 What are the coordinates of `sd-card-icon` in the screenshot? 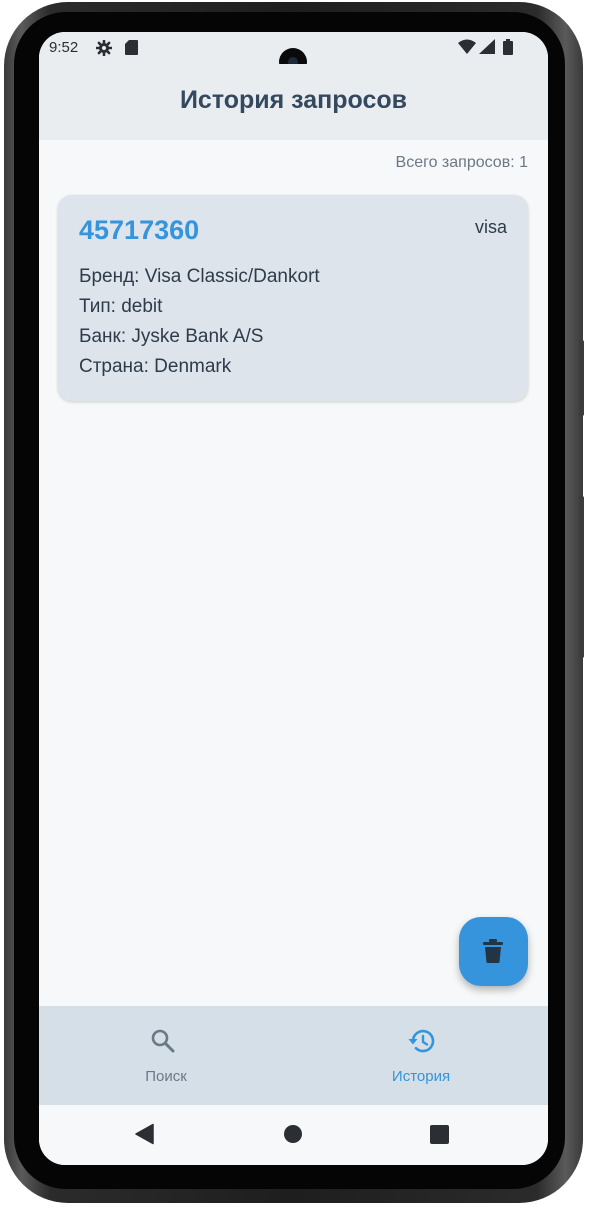 It's located at (131, 50).